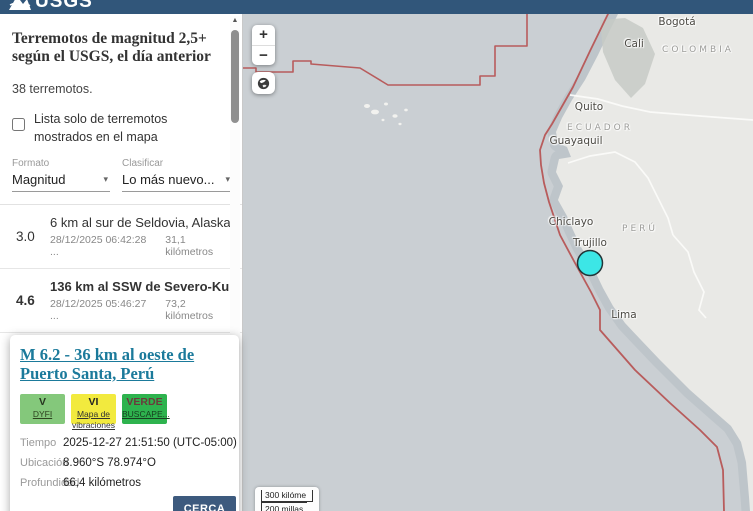 Image resolution: width=753 pixels, height=511 pixels. What do you see at coordinates (624, 315) in the screenshot?
I see `city-label-lima: Lima` at bounding box center [624, 315].